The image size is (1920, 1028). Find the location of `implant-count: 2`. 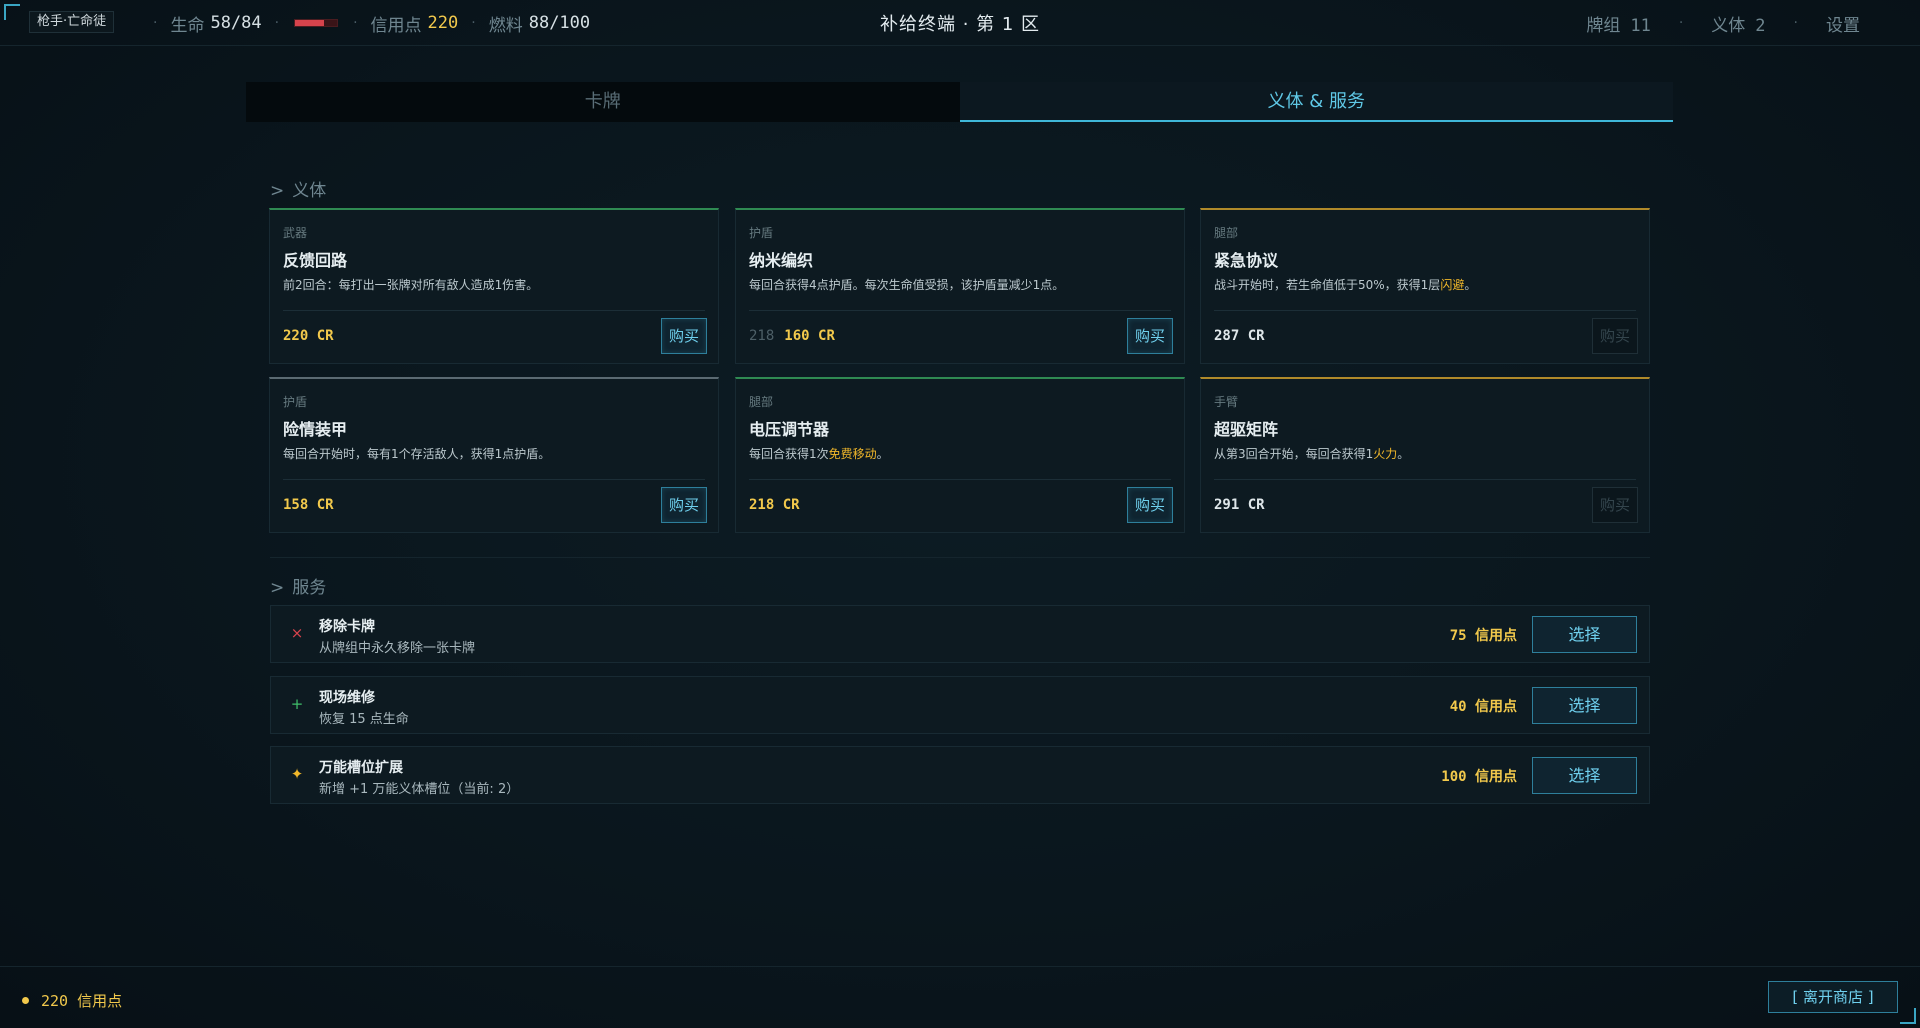

implant-count: 2 is located at coordinates (1760, 25).